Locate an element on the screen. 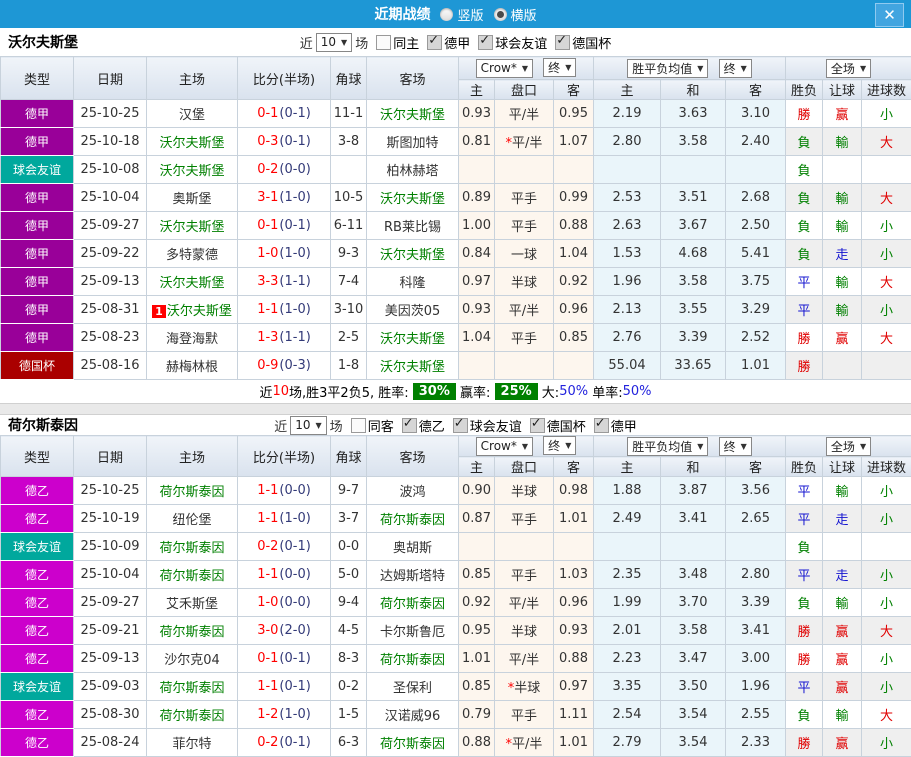 The width and height of the screenshot is (911, 757). league-checkbox-group: 德甲球会友谊德国杯 is located at coordinates (515, 42).